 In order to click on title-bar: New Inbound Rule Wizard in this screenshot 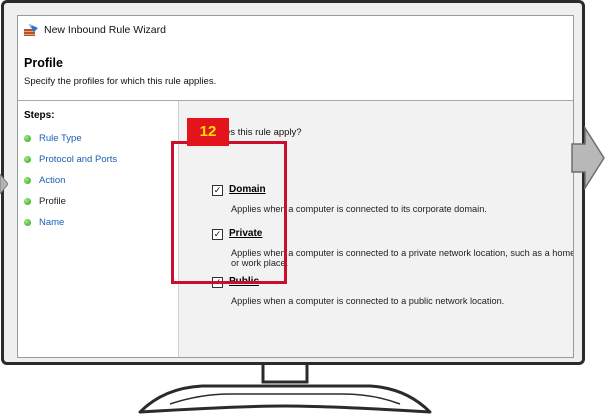, I will do `click(295, 30)`.